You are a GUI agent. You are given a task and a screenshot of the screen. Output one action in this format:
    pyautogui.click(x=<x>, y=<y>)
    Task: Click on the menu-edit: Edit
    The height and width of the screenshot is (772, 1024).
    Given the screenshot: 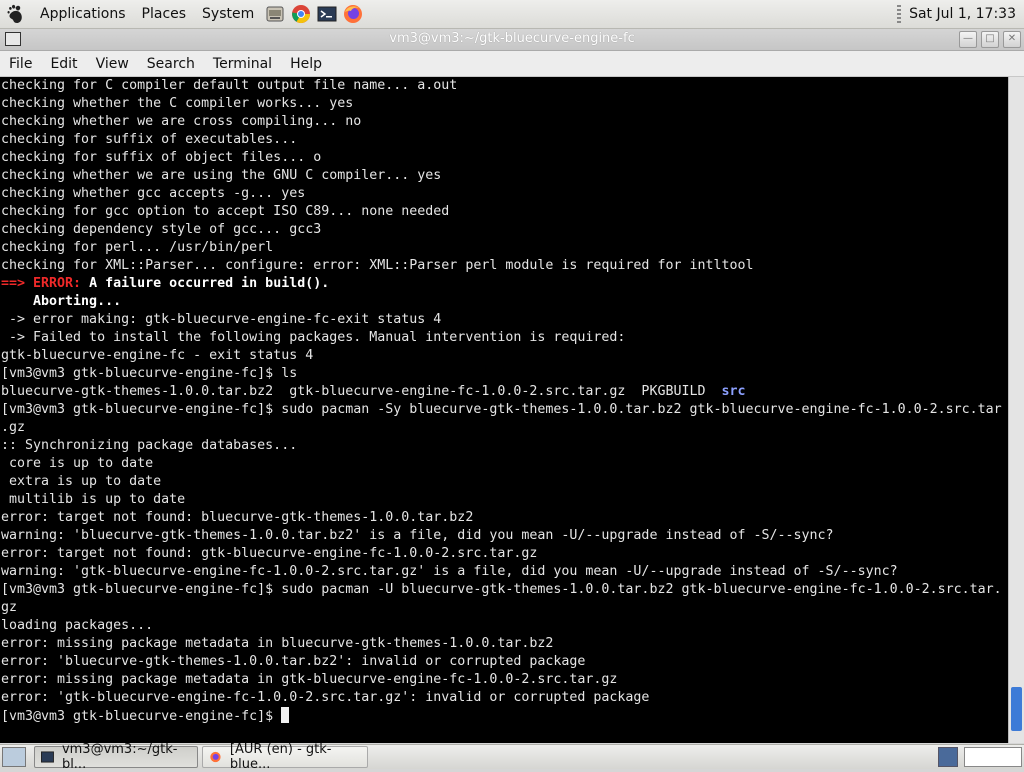 What is the action you would take?
    pyautogui.click(x=63, y=64)
    